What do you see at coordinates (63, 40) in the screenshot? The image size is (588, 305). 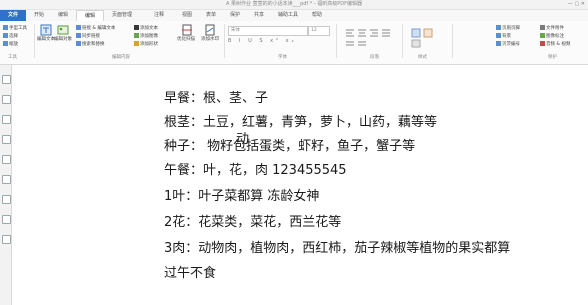 I see `edit-object-button: 编辑对象` at bounding box center [63, 40].